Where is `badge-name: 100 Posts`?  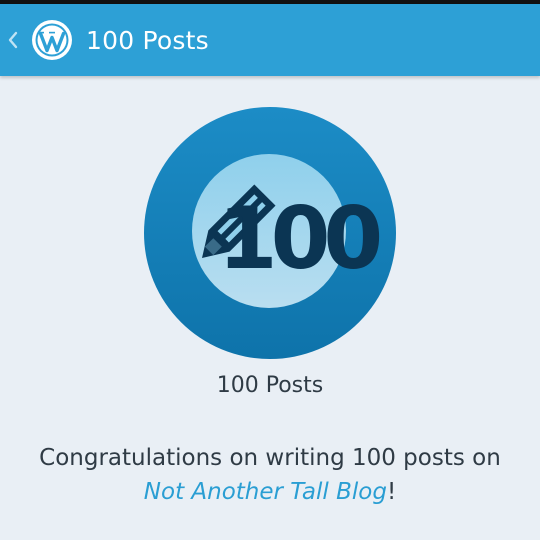
badge-name: 100 Posts is located at coordinates (270, 385).